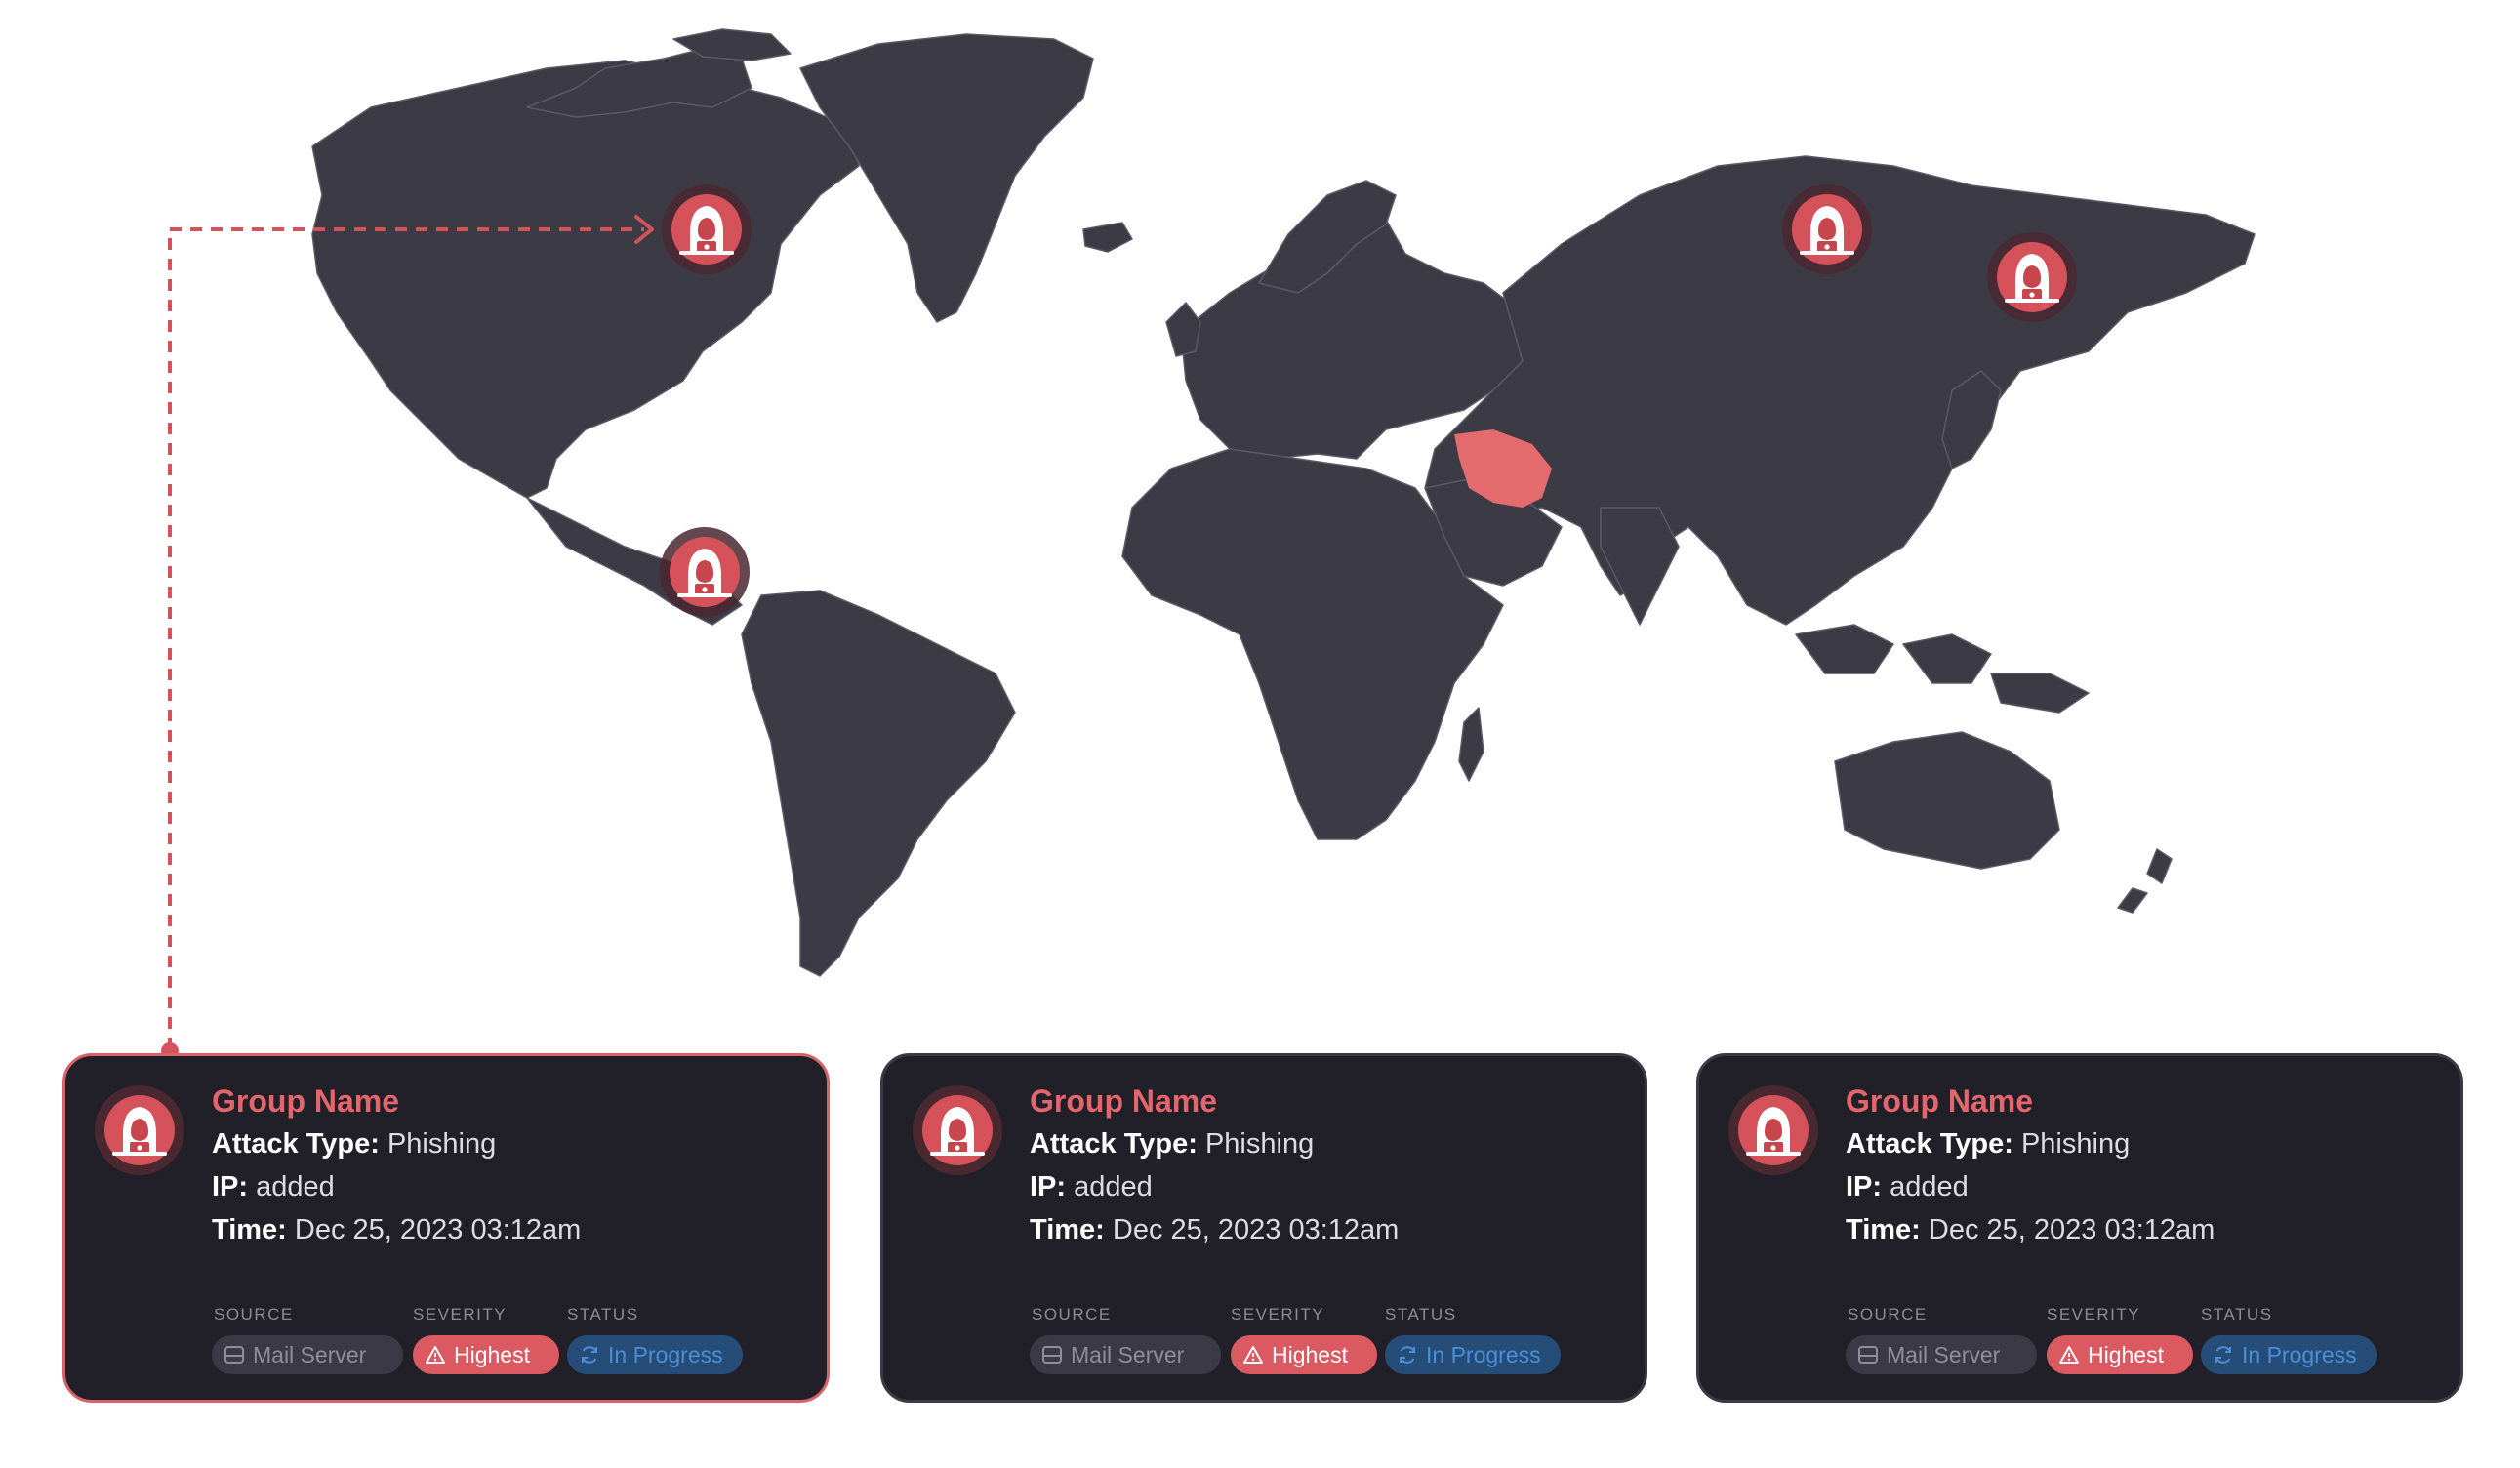 The width and height of the screenshot is (2520, 1468). Describe the element at coordinates (946, 178) in the screenshot. I see `greenland` at that location.